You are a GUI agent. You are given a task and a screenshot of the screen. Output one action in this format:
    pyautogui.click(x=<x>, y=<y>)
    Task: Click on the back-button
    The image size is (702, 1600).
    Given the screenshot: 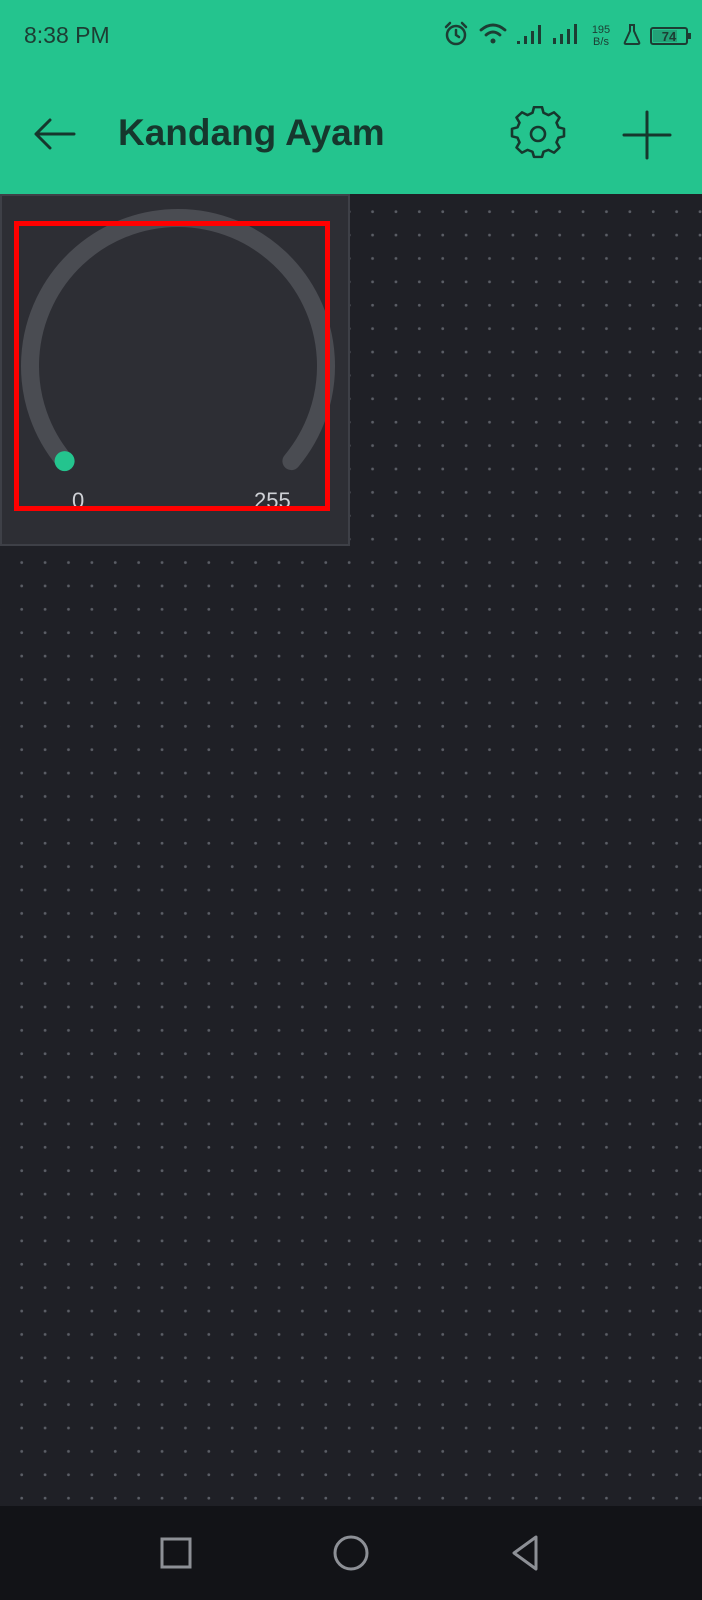 What is the action you would take?
    pyautogui.click(x=54, y=134)
    